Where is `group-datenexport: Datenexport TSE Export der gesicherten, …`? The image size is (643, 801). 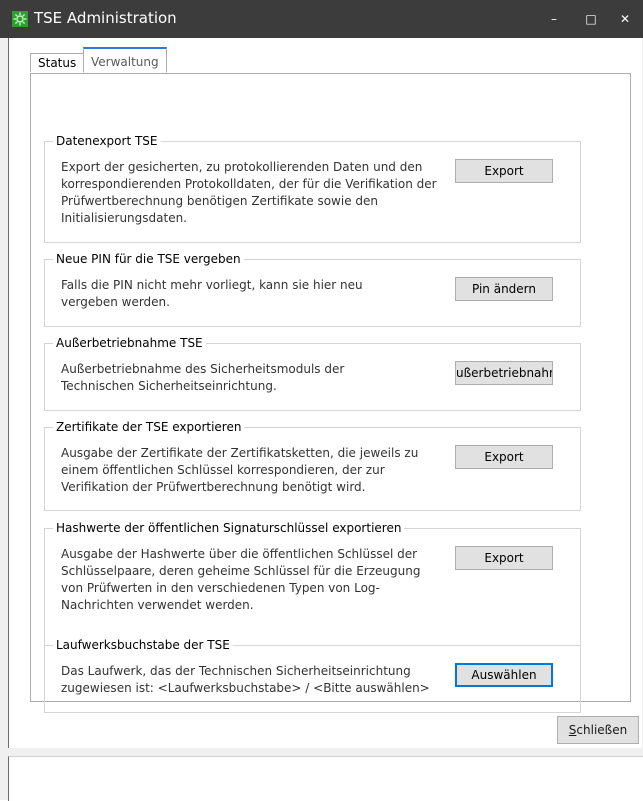
group-datenexport: Datenexport TSE Export der gesicherten, … is located at coordinates (312, 188).